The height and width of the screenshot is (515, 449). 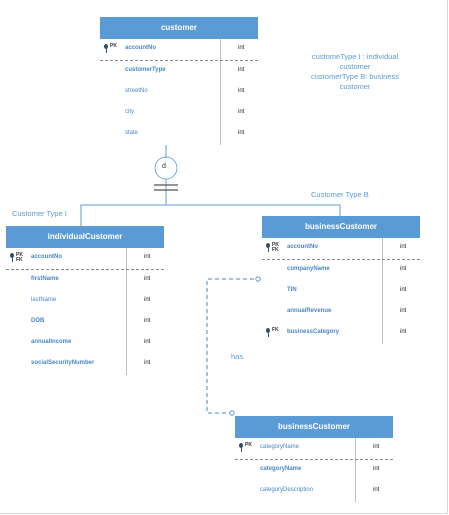 I want to click on table-row: state int, so click(x=179, y=134).